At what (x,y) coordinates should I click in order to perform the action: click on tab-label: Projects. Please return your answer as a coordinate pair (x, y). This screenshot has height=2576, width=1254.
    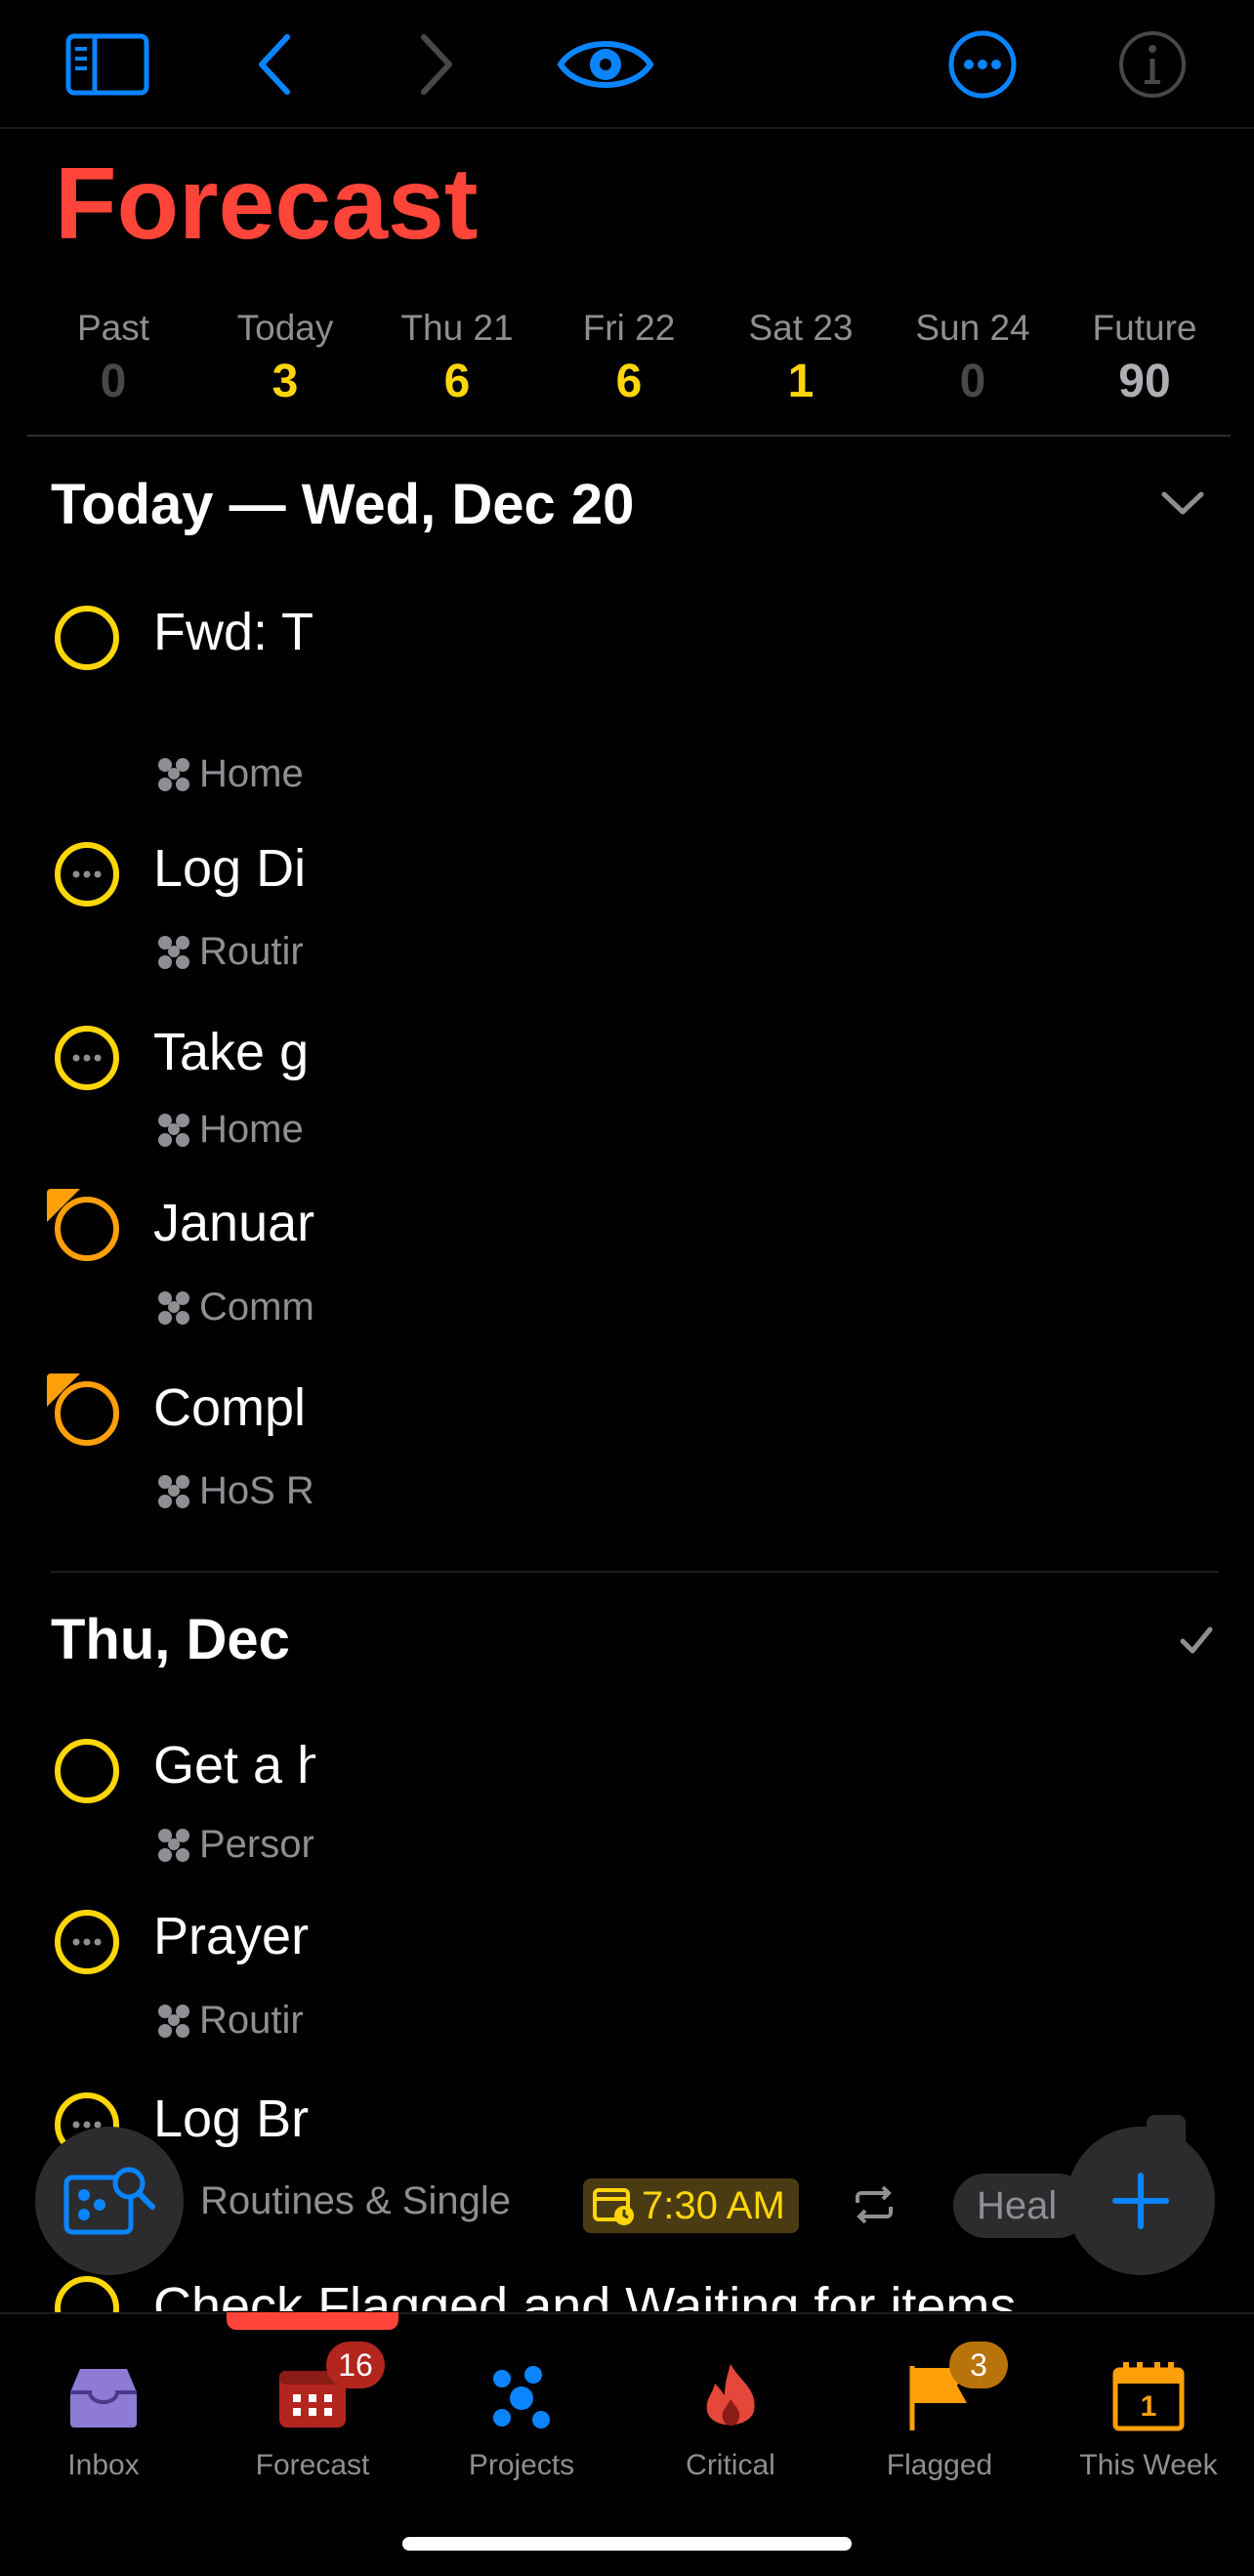
    Looking at the image, I should click on (521, 2465).